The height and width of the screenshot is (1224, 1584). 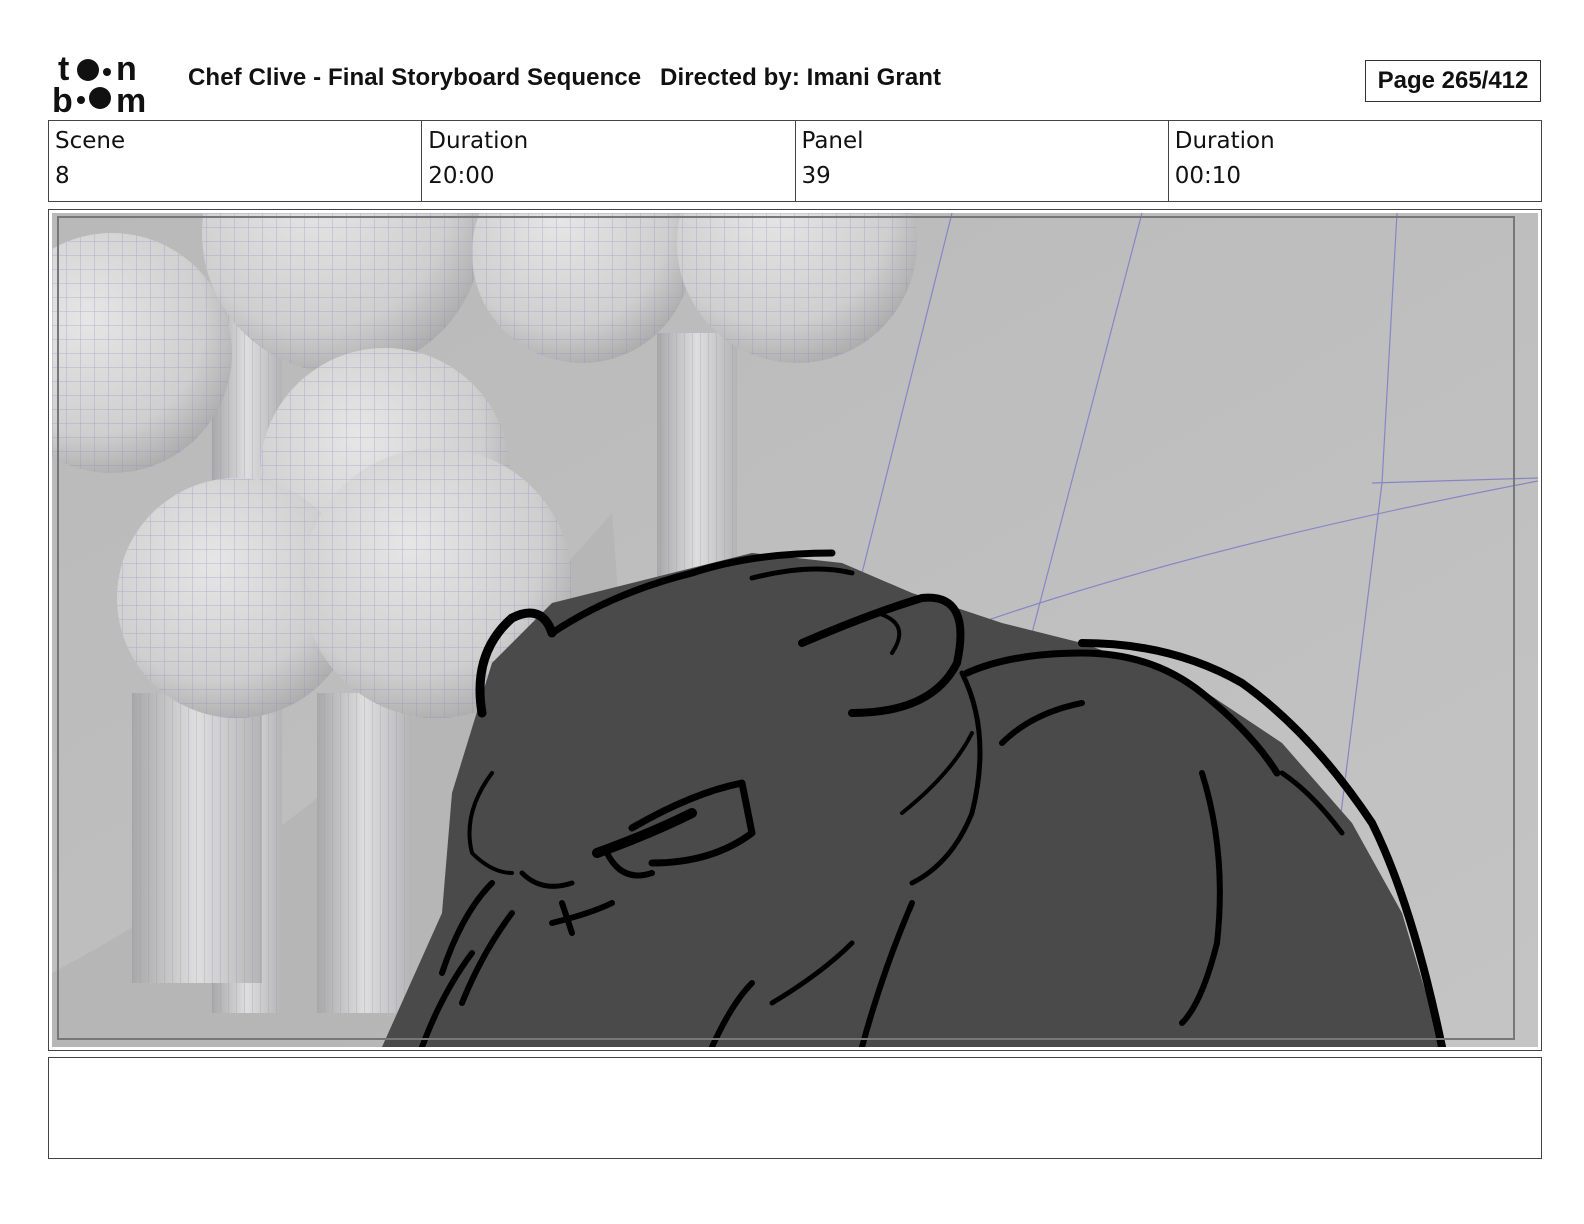 What do you see at coordinates (131, 98) in the screenshot?
I see `svg-text: m` at bounding box center [131, 98].